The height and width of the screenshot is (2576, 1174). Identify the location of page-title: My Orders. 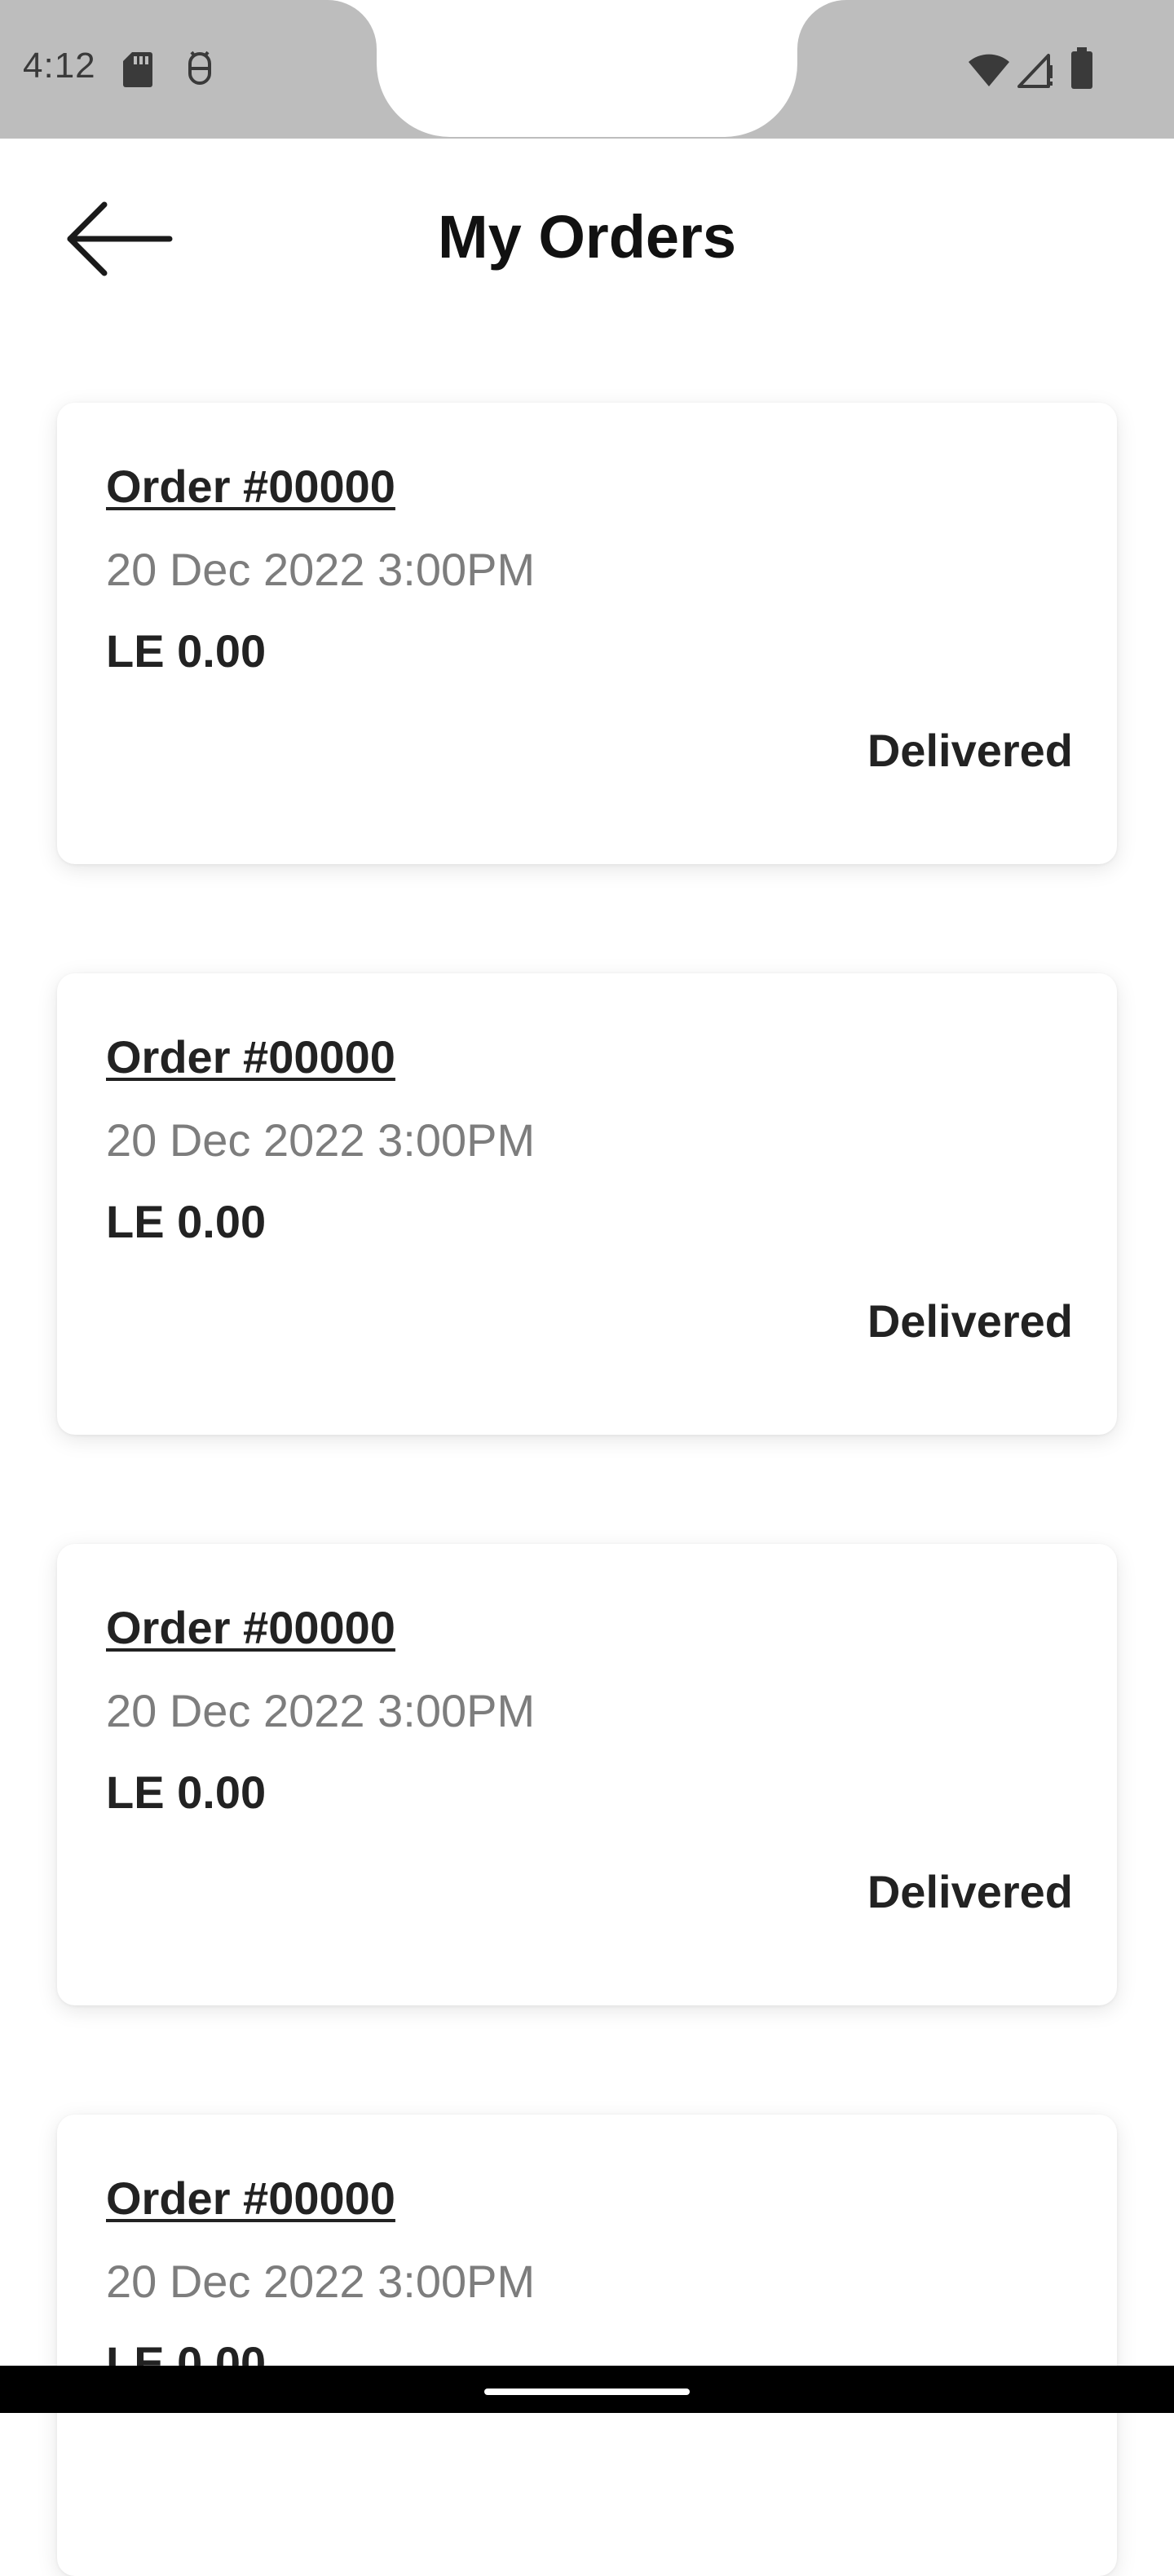
(587, 237).